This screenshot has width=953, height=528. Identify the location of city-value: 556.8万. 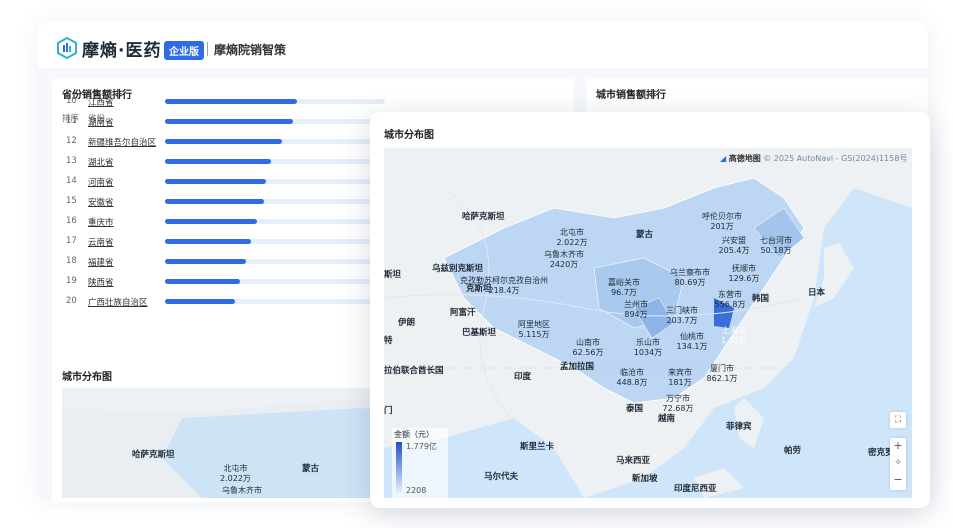
(730, 304).